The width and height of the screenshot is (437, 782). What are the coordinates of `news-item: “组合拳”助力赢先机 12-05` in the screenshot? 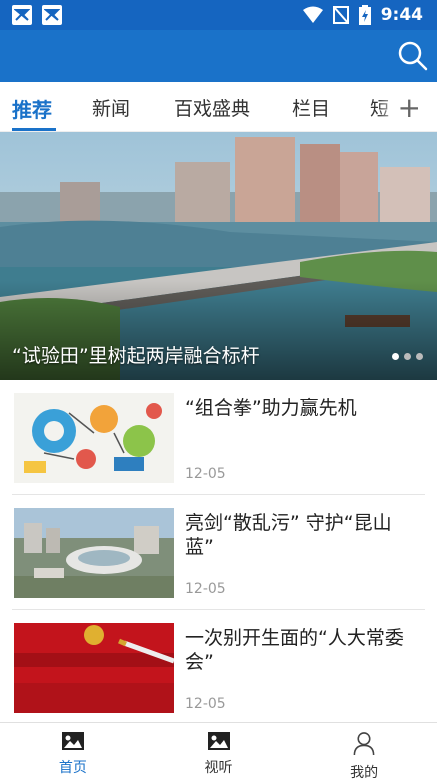 It's located at (218, 437).